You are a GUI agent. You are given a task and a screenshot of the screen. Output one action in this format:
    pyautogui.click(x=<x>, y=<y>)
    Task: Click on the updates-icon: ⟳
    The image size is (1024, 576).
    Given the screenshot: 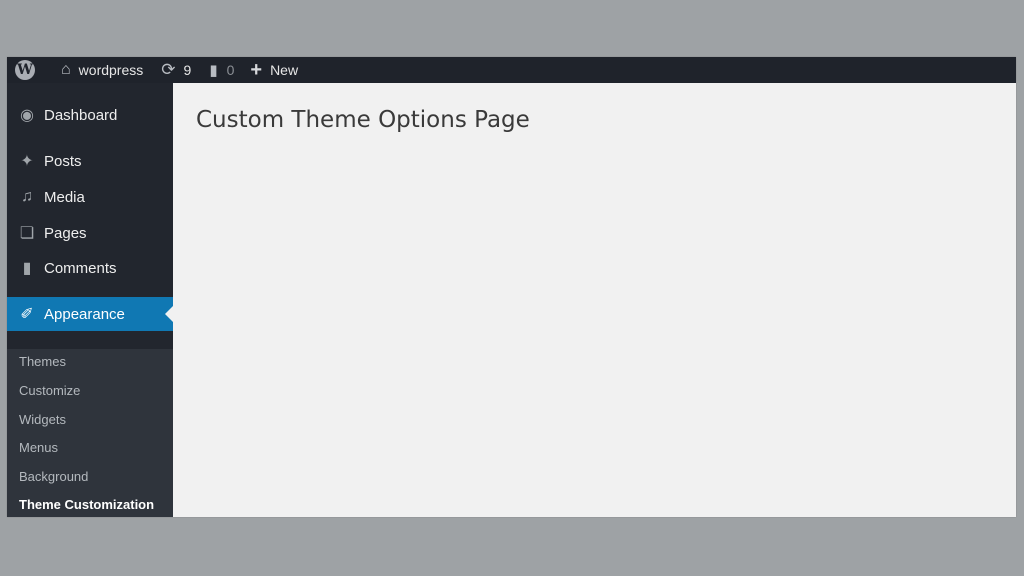 What is the action you would take?
    pyautogui.click(x=168, y=70)
    